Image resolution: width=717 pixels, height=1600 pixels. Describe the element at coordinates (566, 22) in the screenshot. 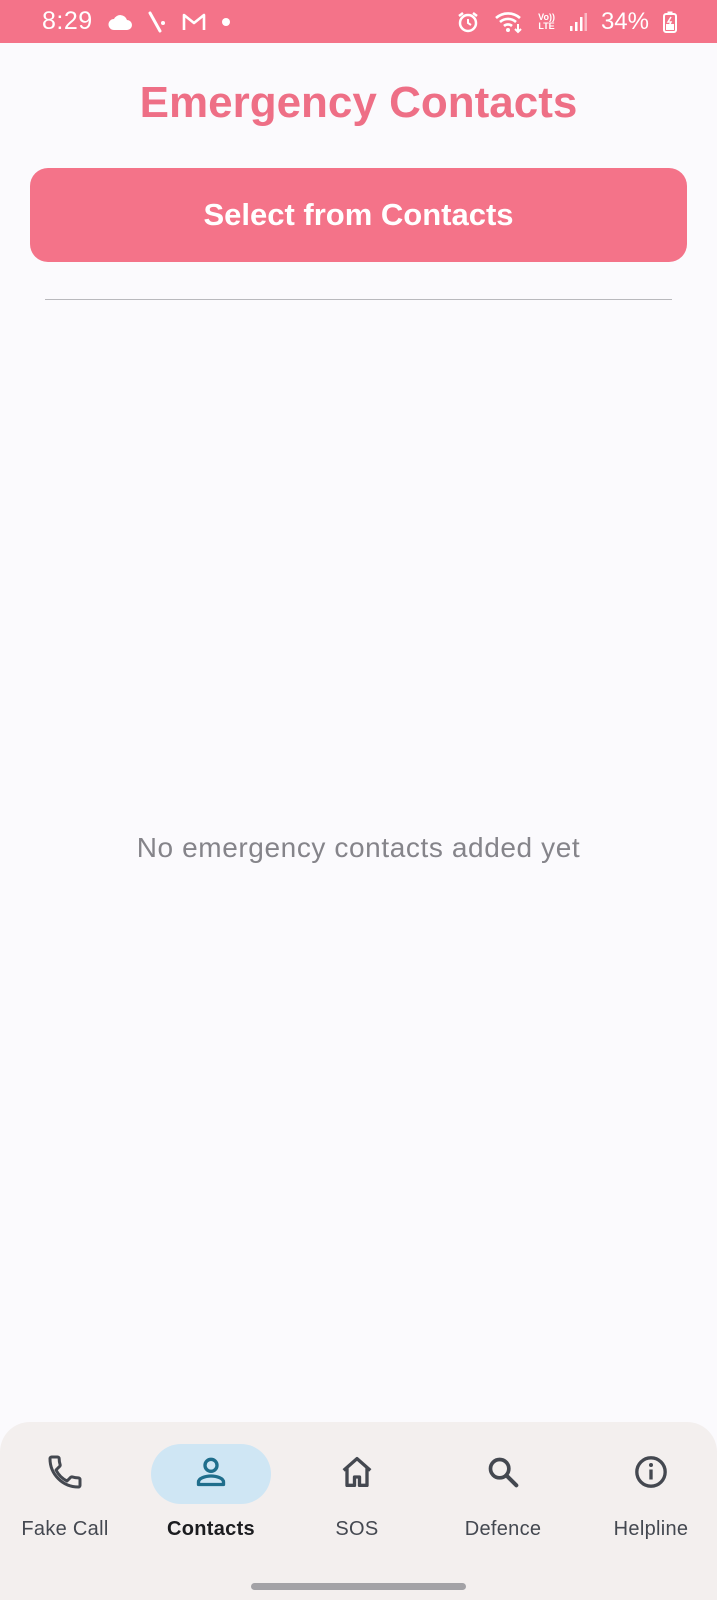

I see `status-bar-right: Vo)) LTE 34%` at that location.